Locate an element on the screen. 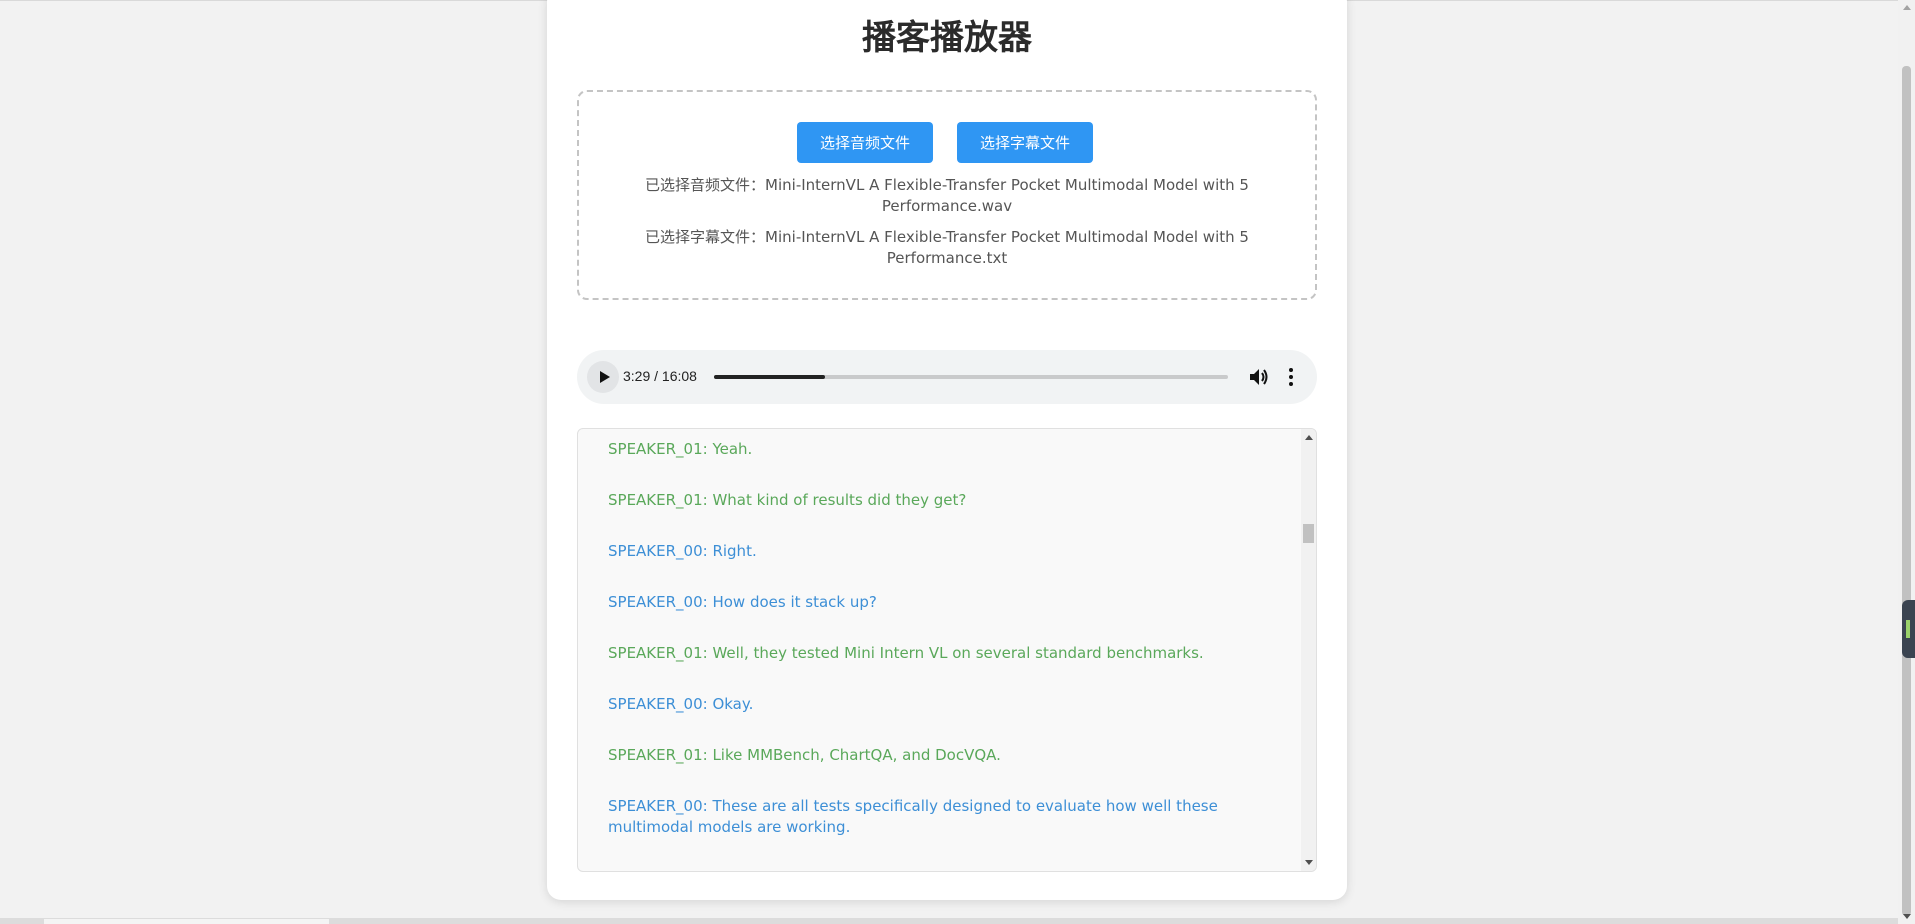 This screenshot has width=1915, height=924. horizontal-scrollbar is located at coordinates (949, 921).